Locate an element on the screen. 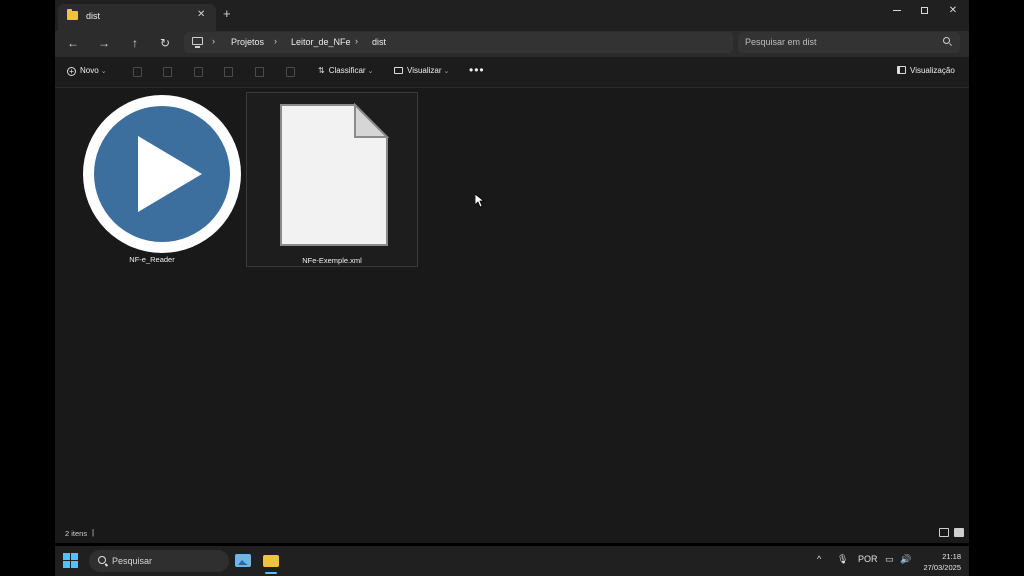  tab-dist: dist ✕ is located at coordinates (137, 17).